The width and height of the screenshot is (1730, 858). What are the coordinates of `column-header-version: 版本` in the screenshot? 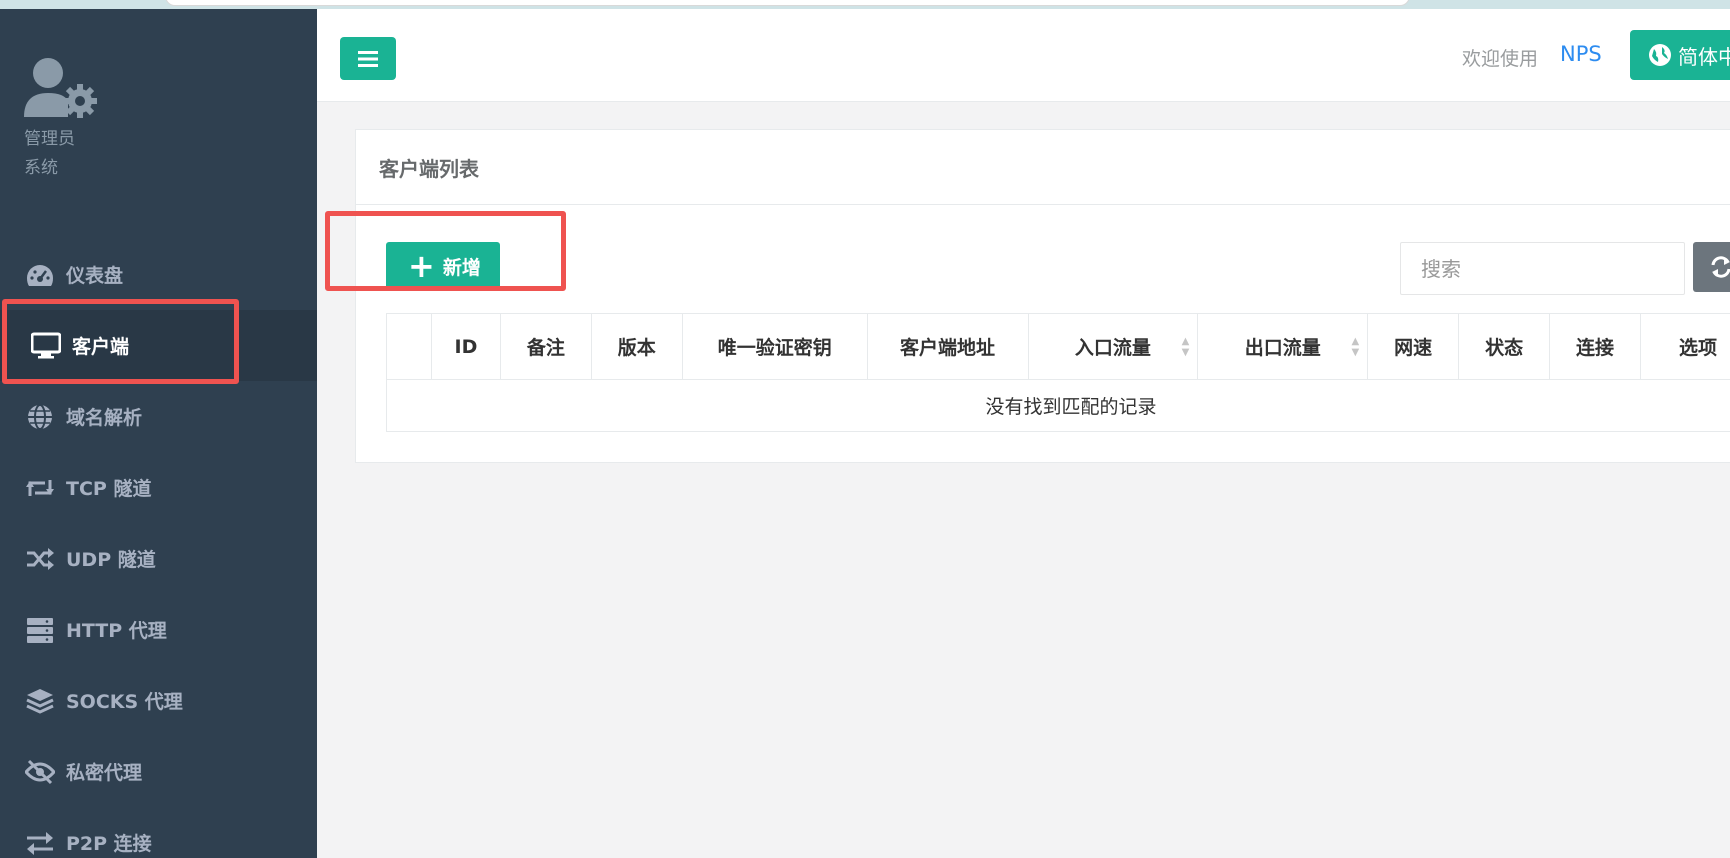 It's located at (636, 346).